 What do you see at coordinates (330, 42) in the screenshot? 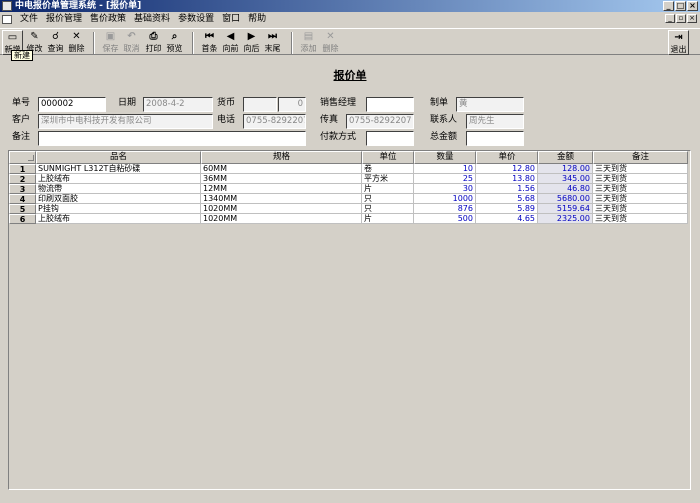
I see `delete-row-button: ✕ 删除` at bounding box center [330, 42].